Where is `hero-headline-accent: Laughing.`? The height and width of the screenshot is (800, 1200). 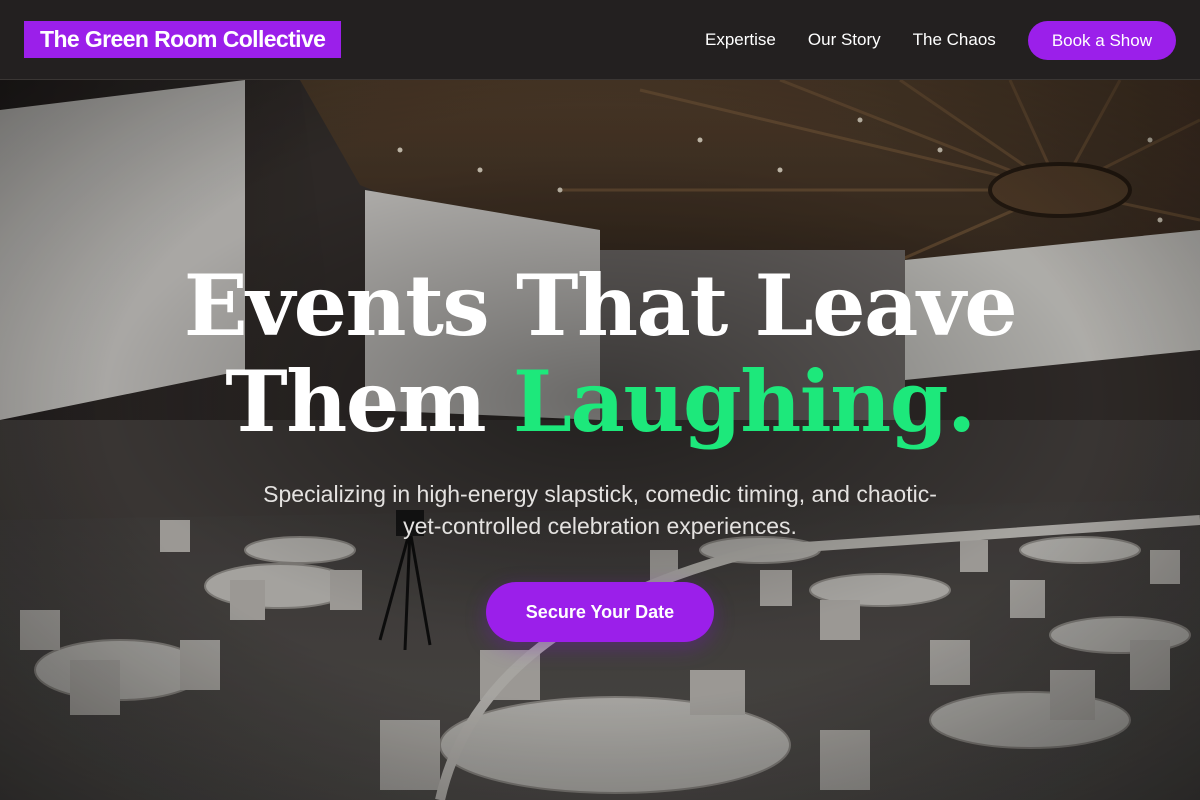
hero-headline-accent: Laughing. is located at coordinates (744, 401).